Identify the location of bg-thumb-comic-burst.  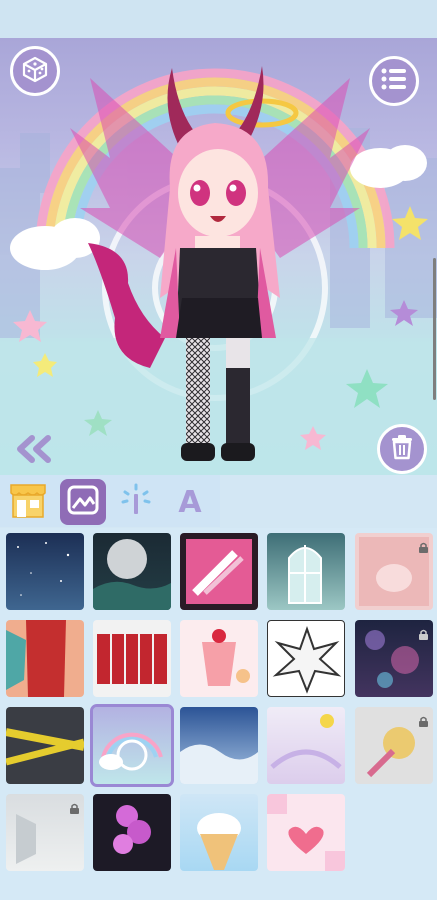
(306, 658).